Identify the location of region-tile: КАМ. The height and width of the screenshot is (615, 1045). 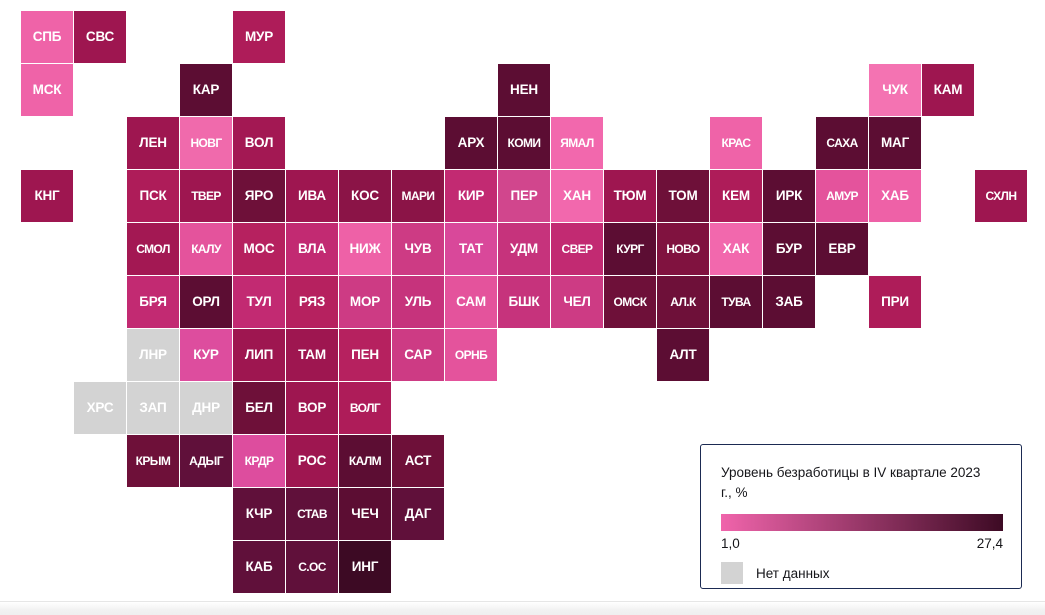
(948, 90).